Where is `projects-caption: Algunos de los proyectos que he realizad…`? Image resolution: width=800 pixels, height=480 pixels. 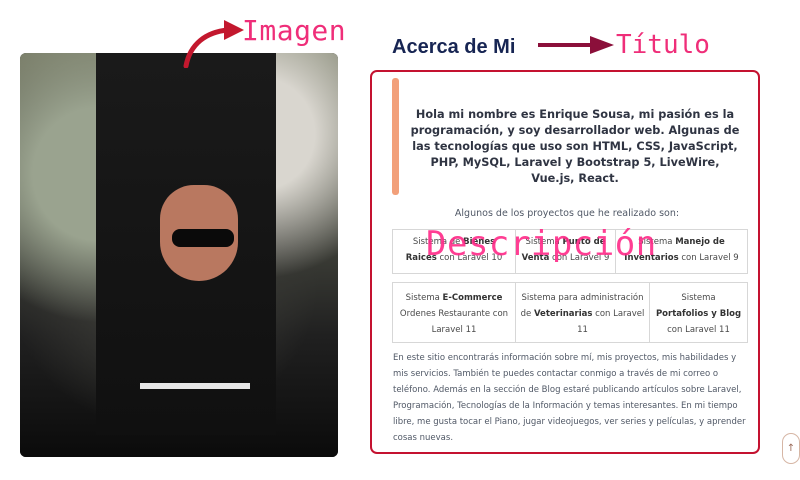
projects-caption: Algunos de los proyectos que he realizad… is located at coordinates (567, 213).